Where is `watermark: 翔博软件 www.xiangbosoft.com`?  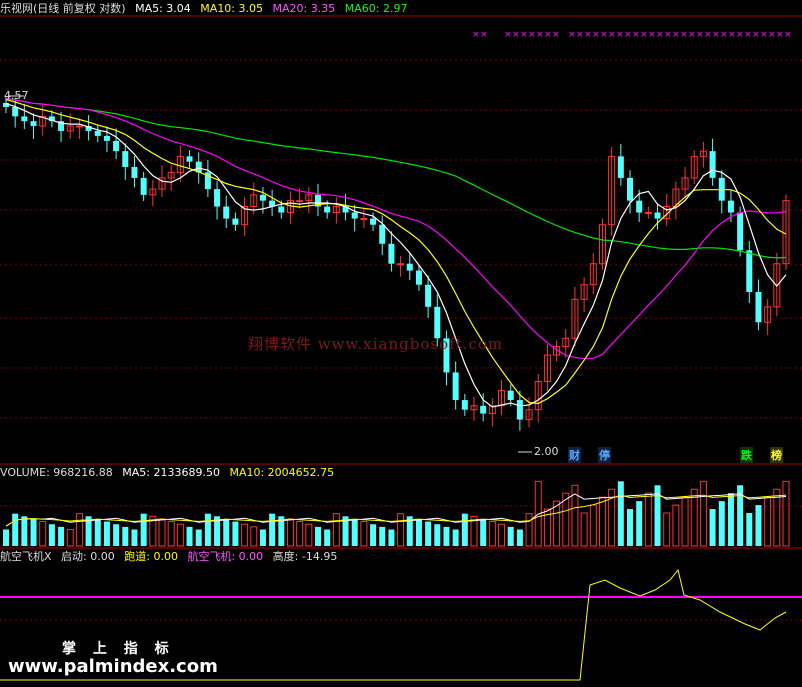
watermark: 翔博软件 www.xiangbosoft.com is located at coordinates (376, 344).